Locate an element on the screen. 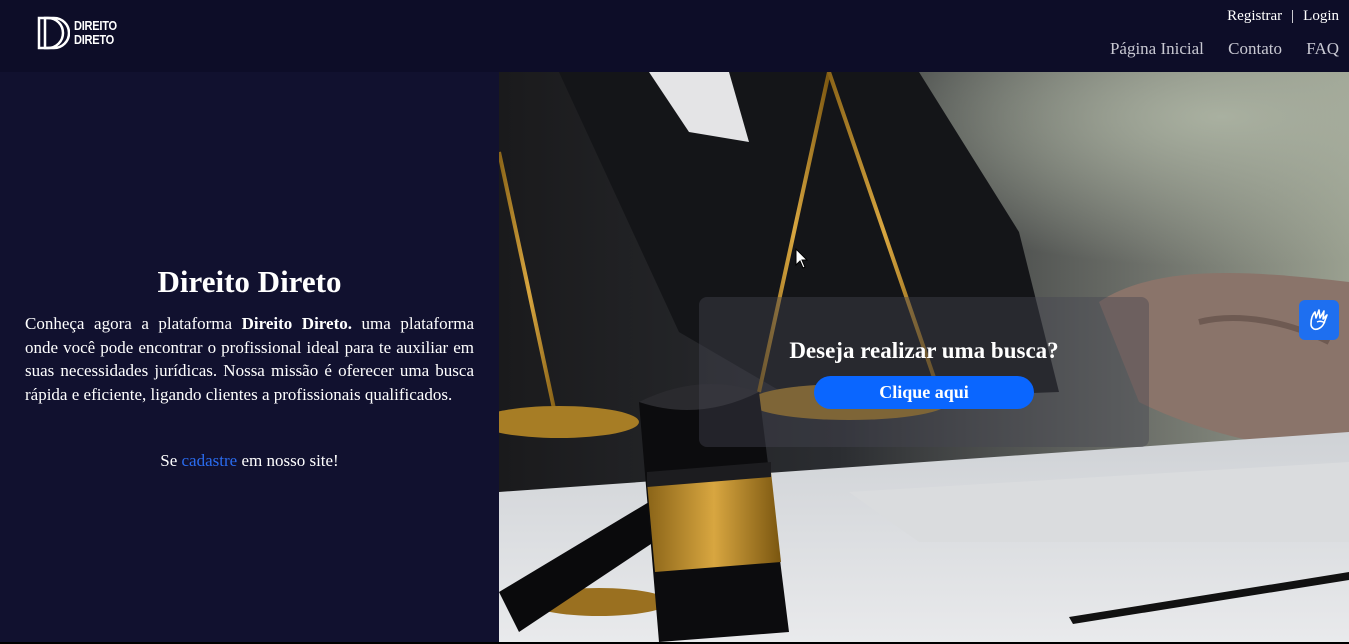 Image resolution: width=1349 pixels, height=644 pixels. search-question: Deseja realizar uma busca? is located at coordinates (924, 350).